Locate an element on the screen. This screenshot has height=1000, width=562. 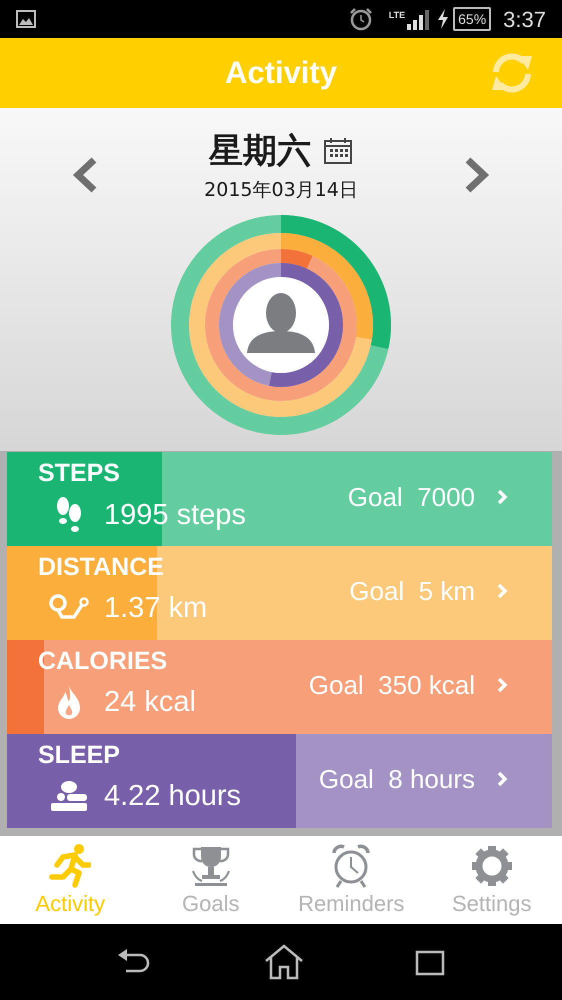
metric-value: 1995 steps is located at coordinates (175, 515).